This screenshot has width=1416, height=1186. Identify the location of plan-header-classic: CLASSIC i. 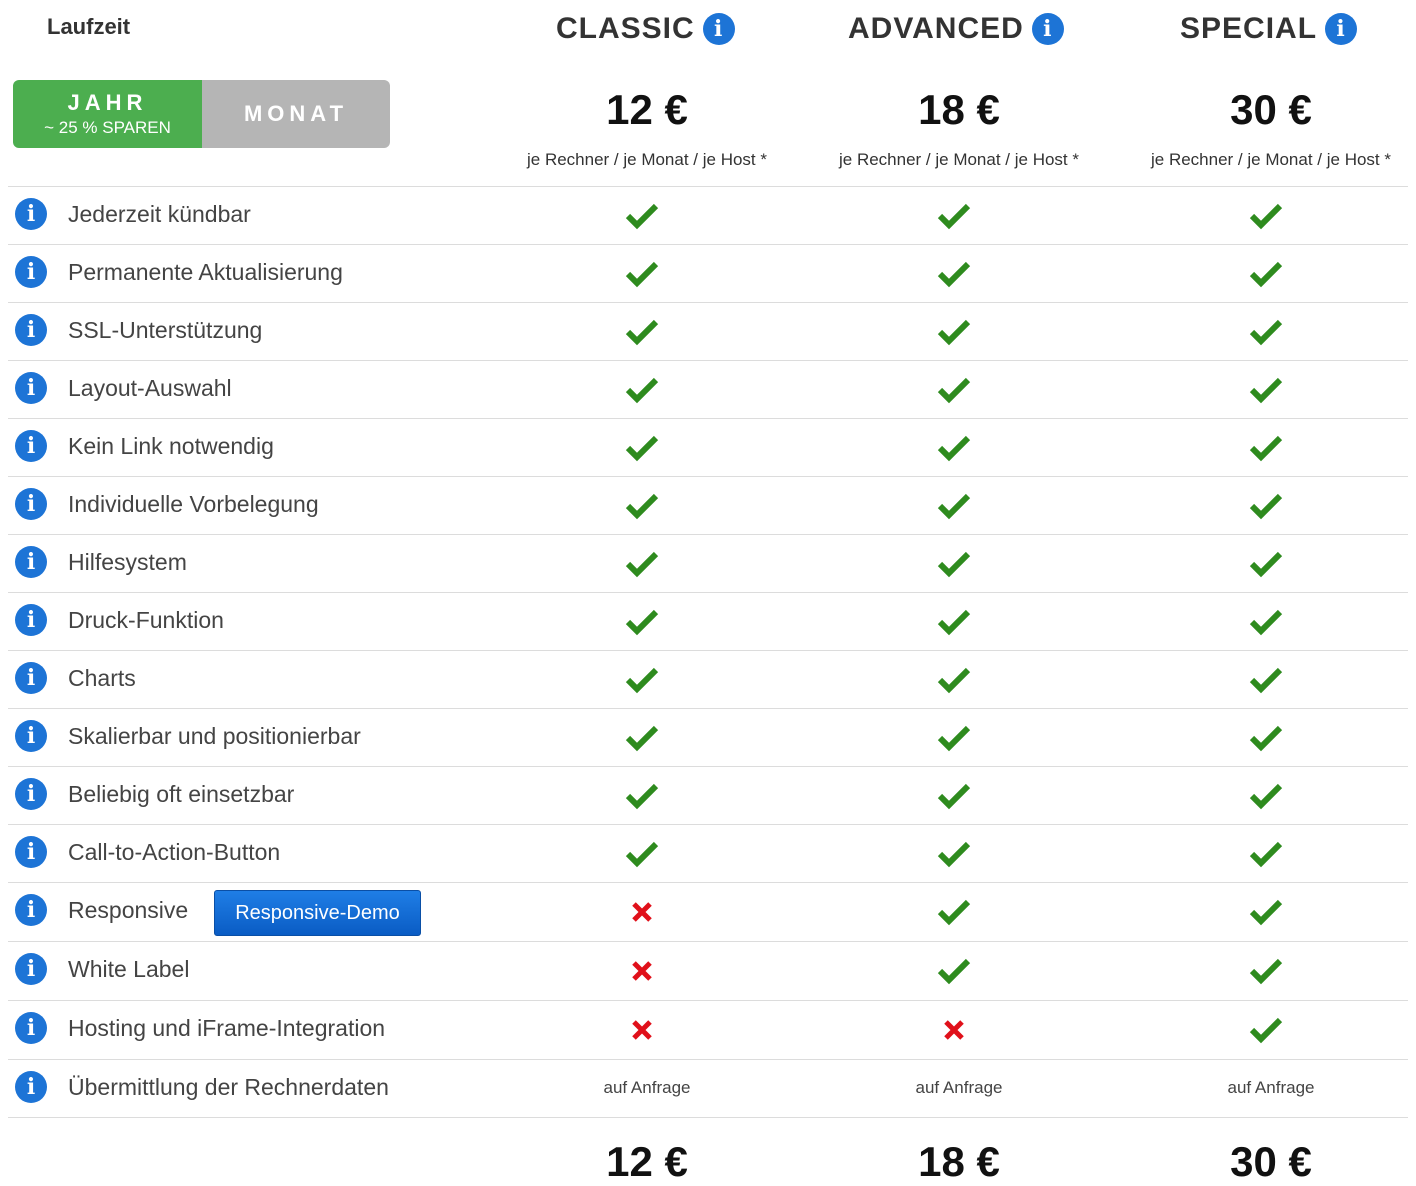
(645, 29).